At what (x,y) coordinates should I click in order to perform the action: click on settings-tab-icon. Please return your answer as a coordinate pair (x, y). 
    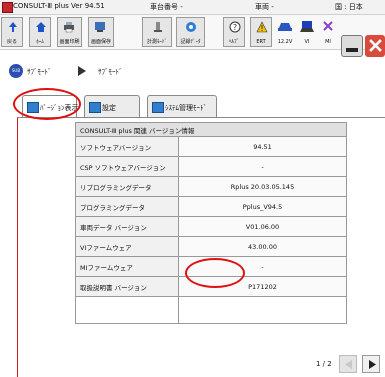
    Looking at the image, I should click on (95, 107).